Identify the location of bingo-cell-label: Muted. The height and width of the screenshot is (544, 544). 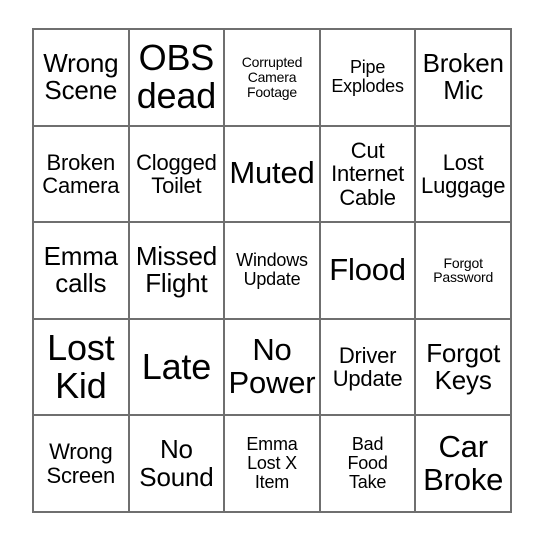
(272, 173).